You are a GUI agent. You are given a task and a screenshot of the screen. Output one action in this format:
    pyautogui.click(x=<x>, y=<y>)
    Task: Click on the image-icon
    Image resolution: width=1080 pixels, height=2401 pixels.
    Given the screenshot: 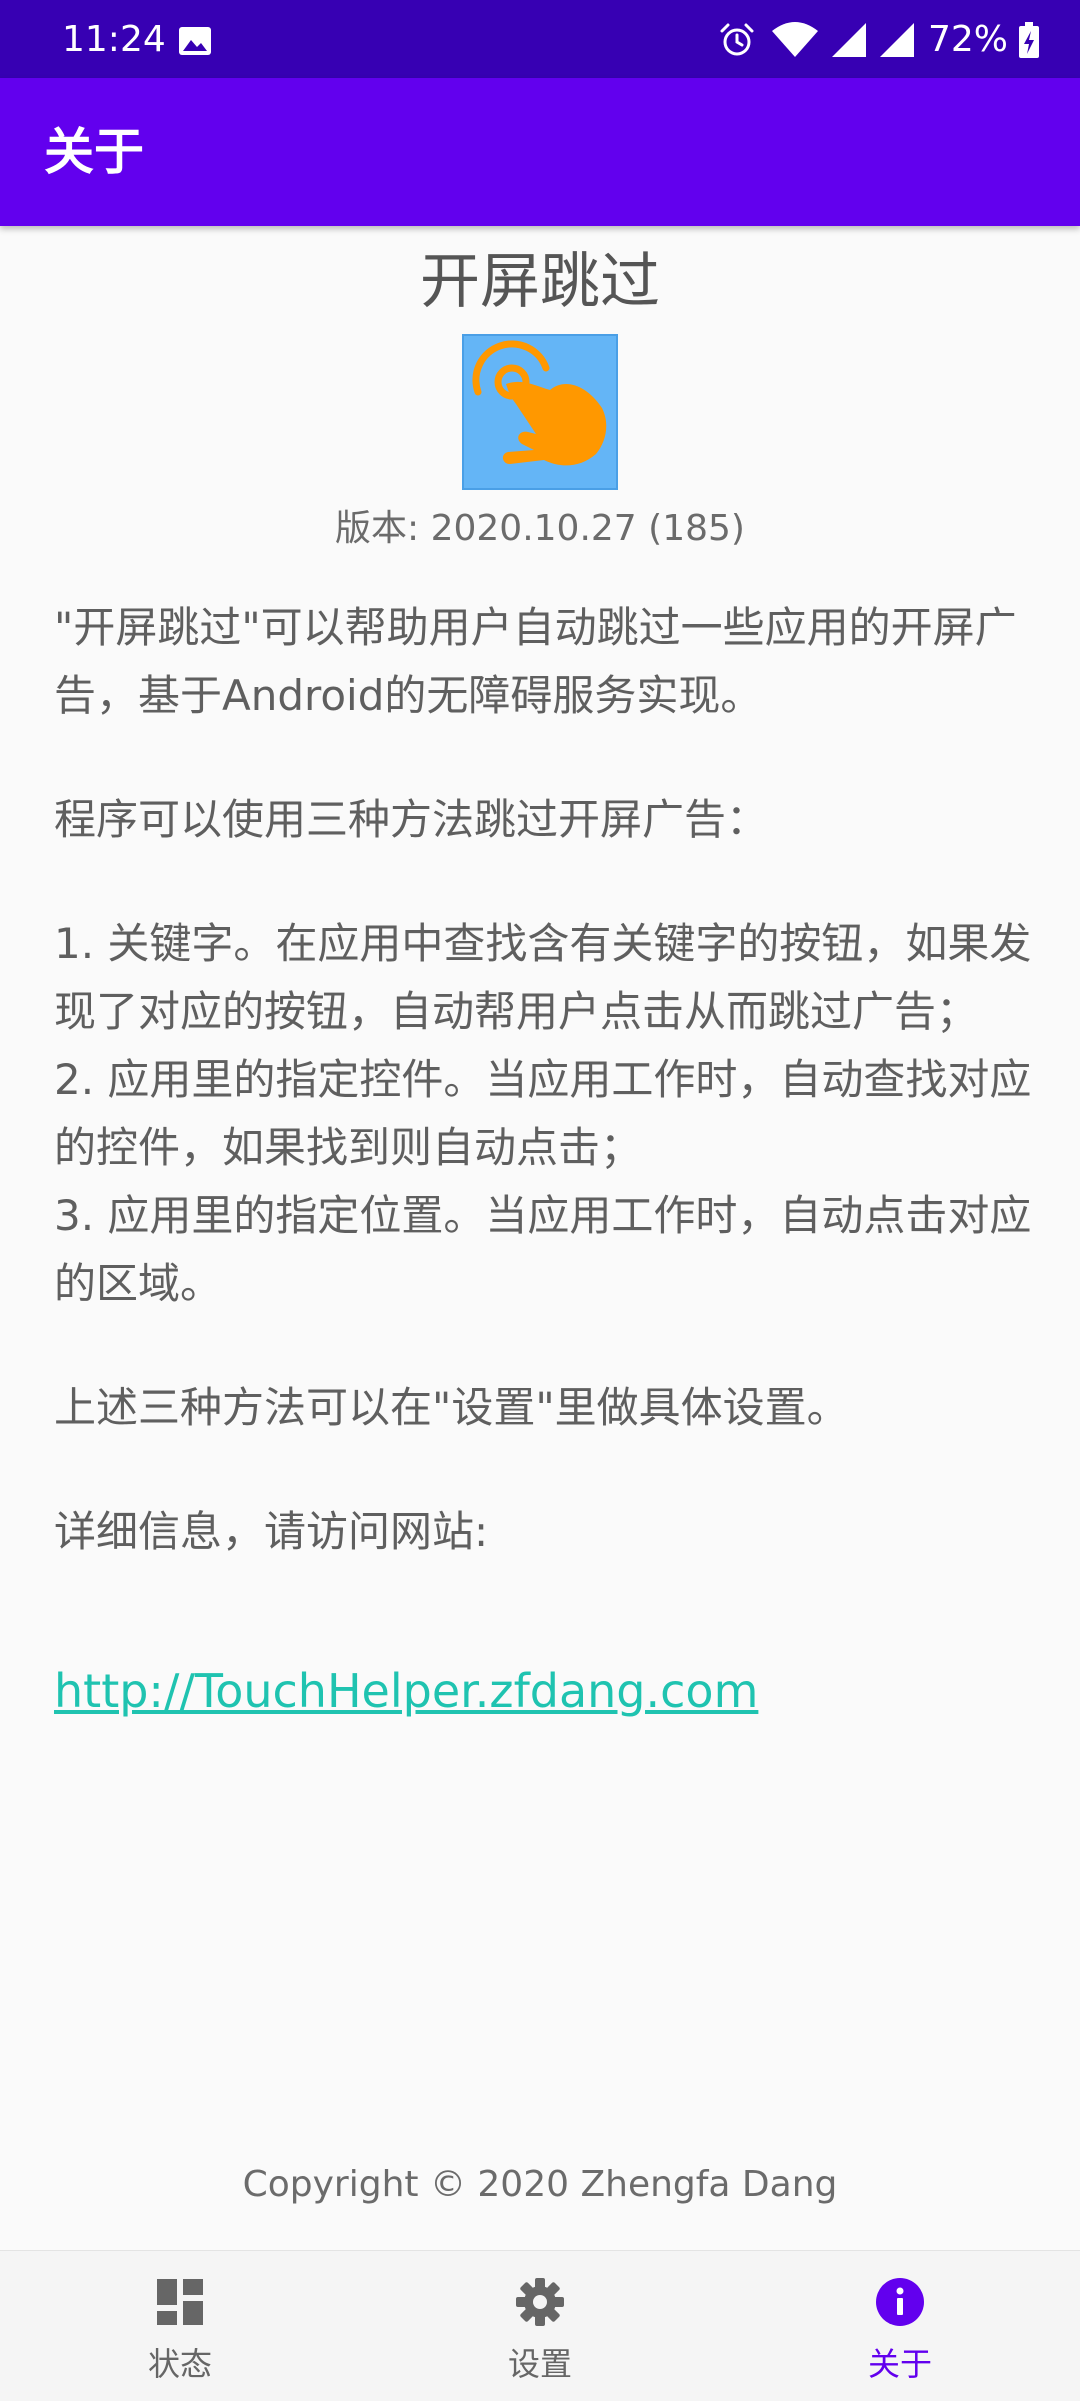 What is the action you would take?
    pyautogui.click(x=195, y=41)
    